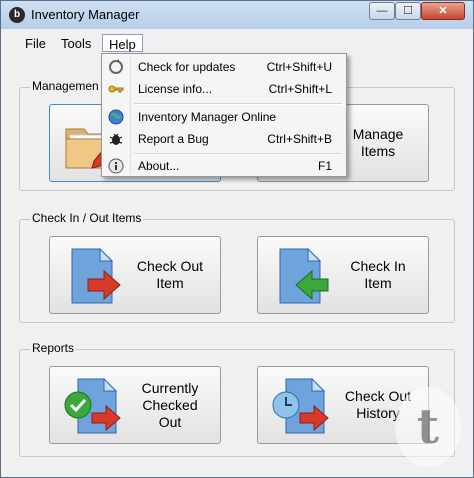 This screenshot has width=474, height=478. I want to click on menu-item-about: About... F1, so click(224, 166).